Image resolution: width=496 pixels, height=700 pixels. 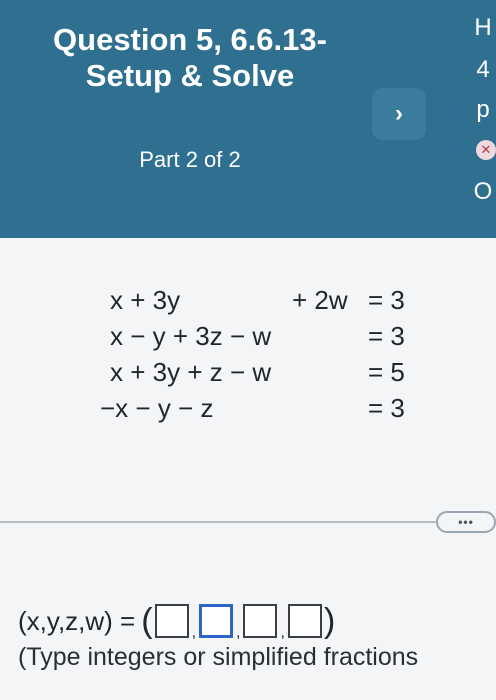 I want to click on answer-hint: (Type integers or simplified fractions, so click(x=218, y=657).